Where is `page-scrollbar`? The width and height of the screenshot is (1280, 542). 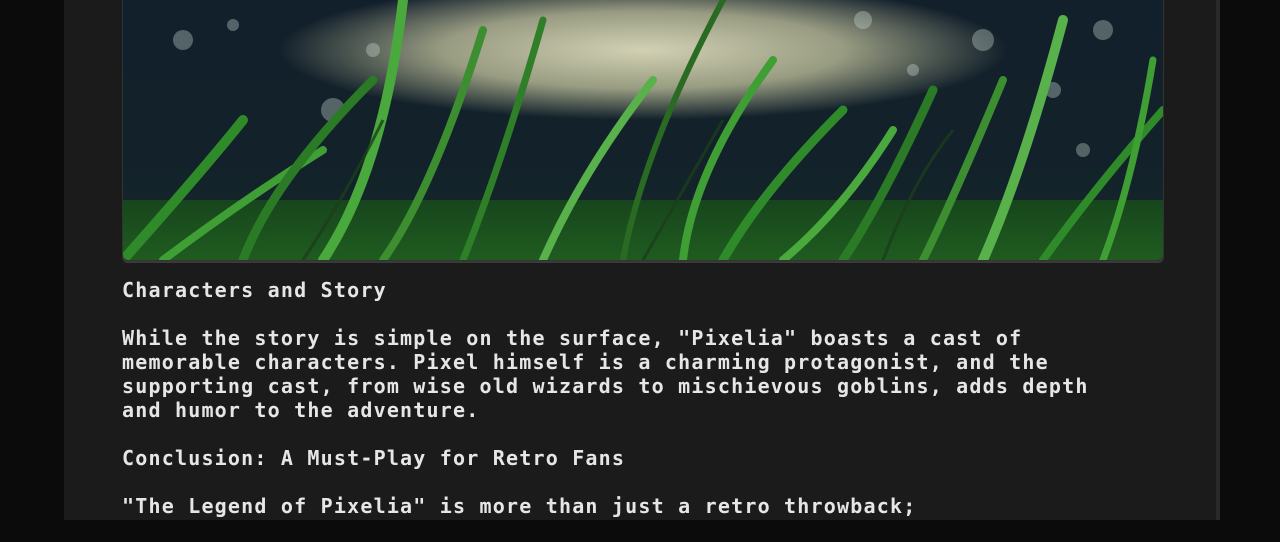 page-scrollbar is located at coordinates (1218, 260).